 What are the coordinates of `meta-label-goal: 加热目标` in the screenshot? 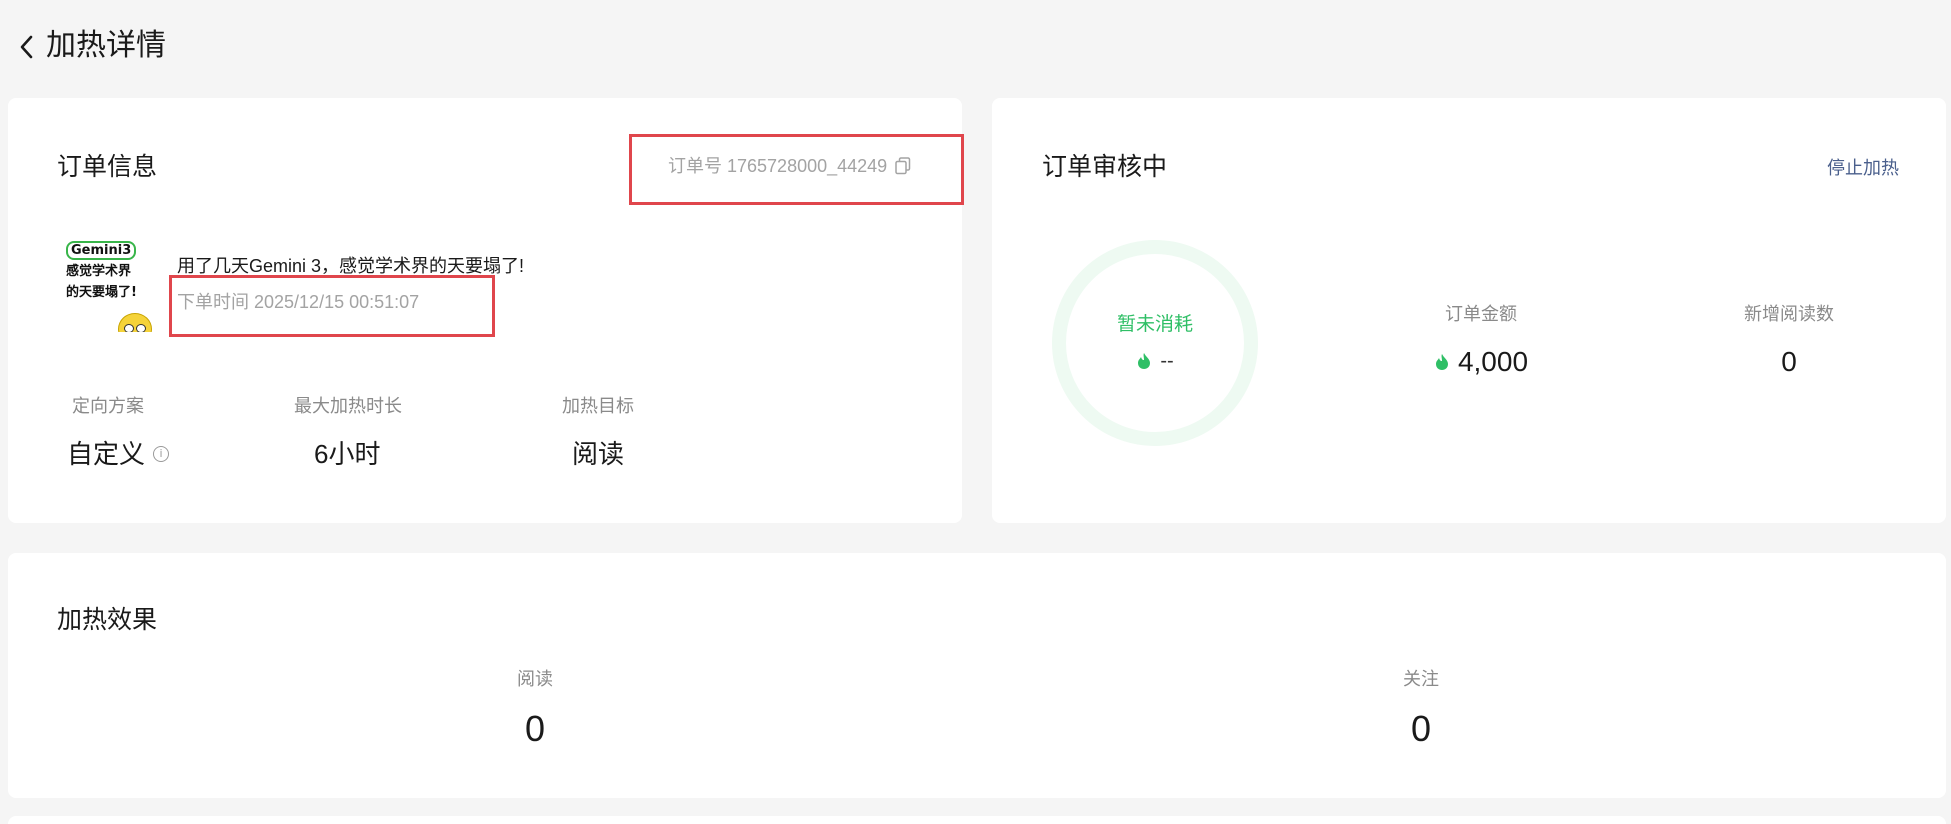 It's located at (598, 406).